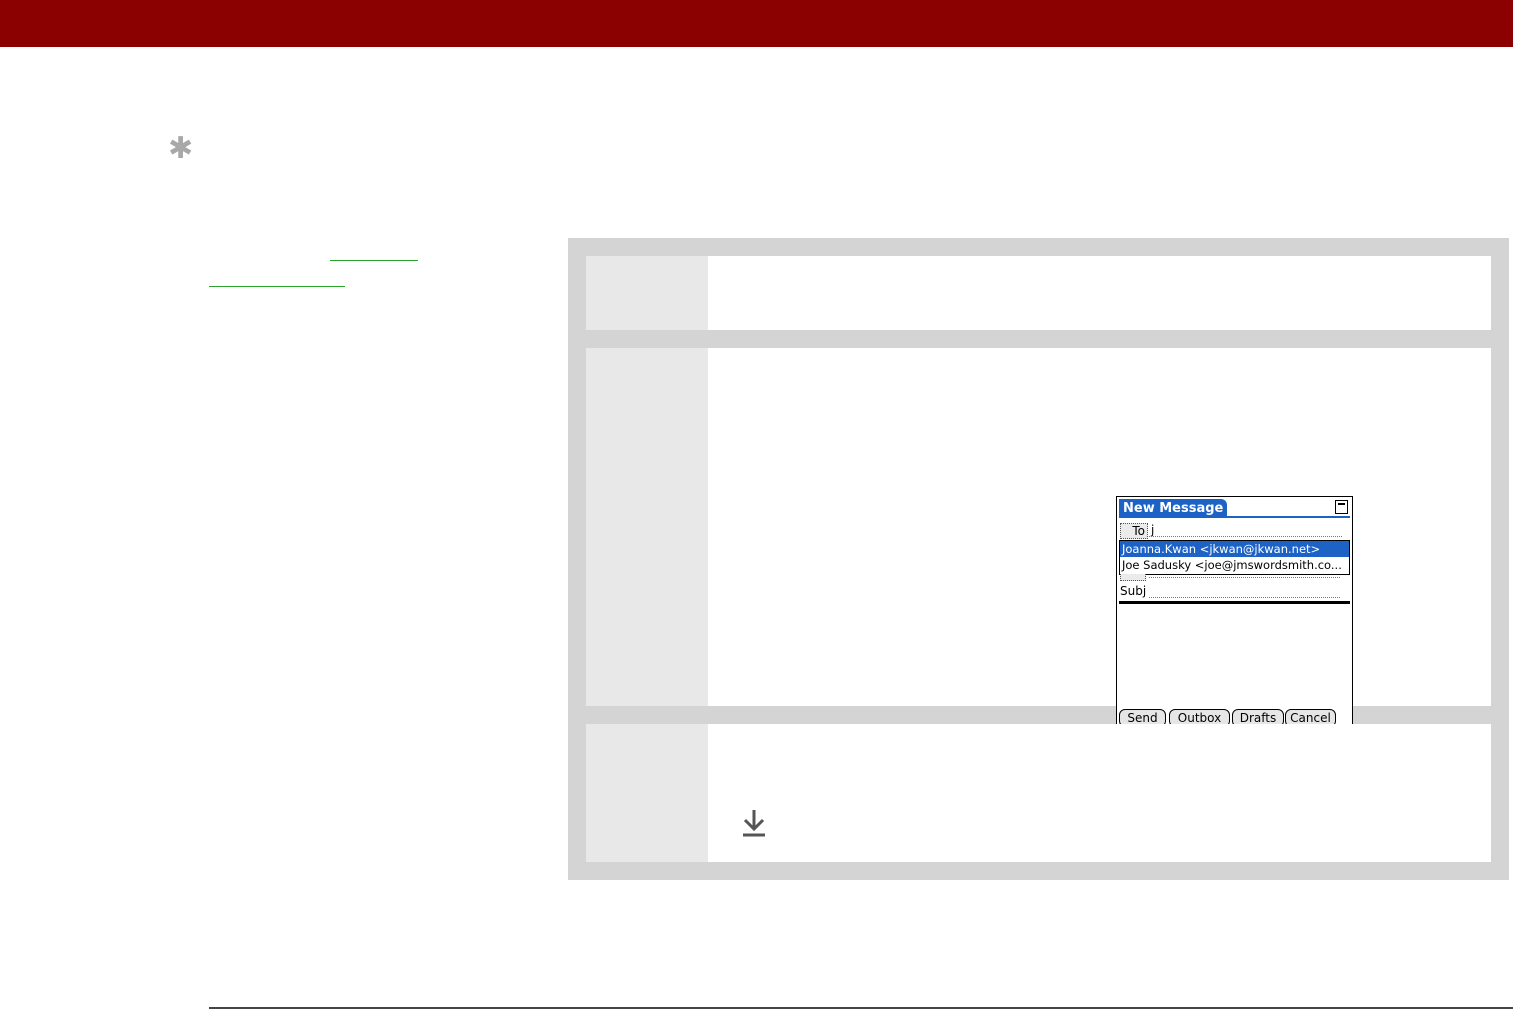  What do you see at coordinates (277, 279) in the screenshot?
I see `cross-reference-link-continued` at bounding box center [277, 279].